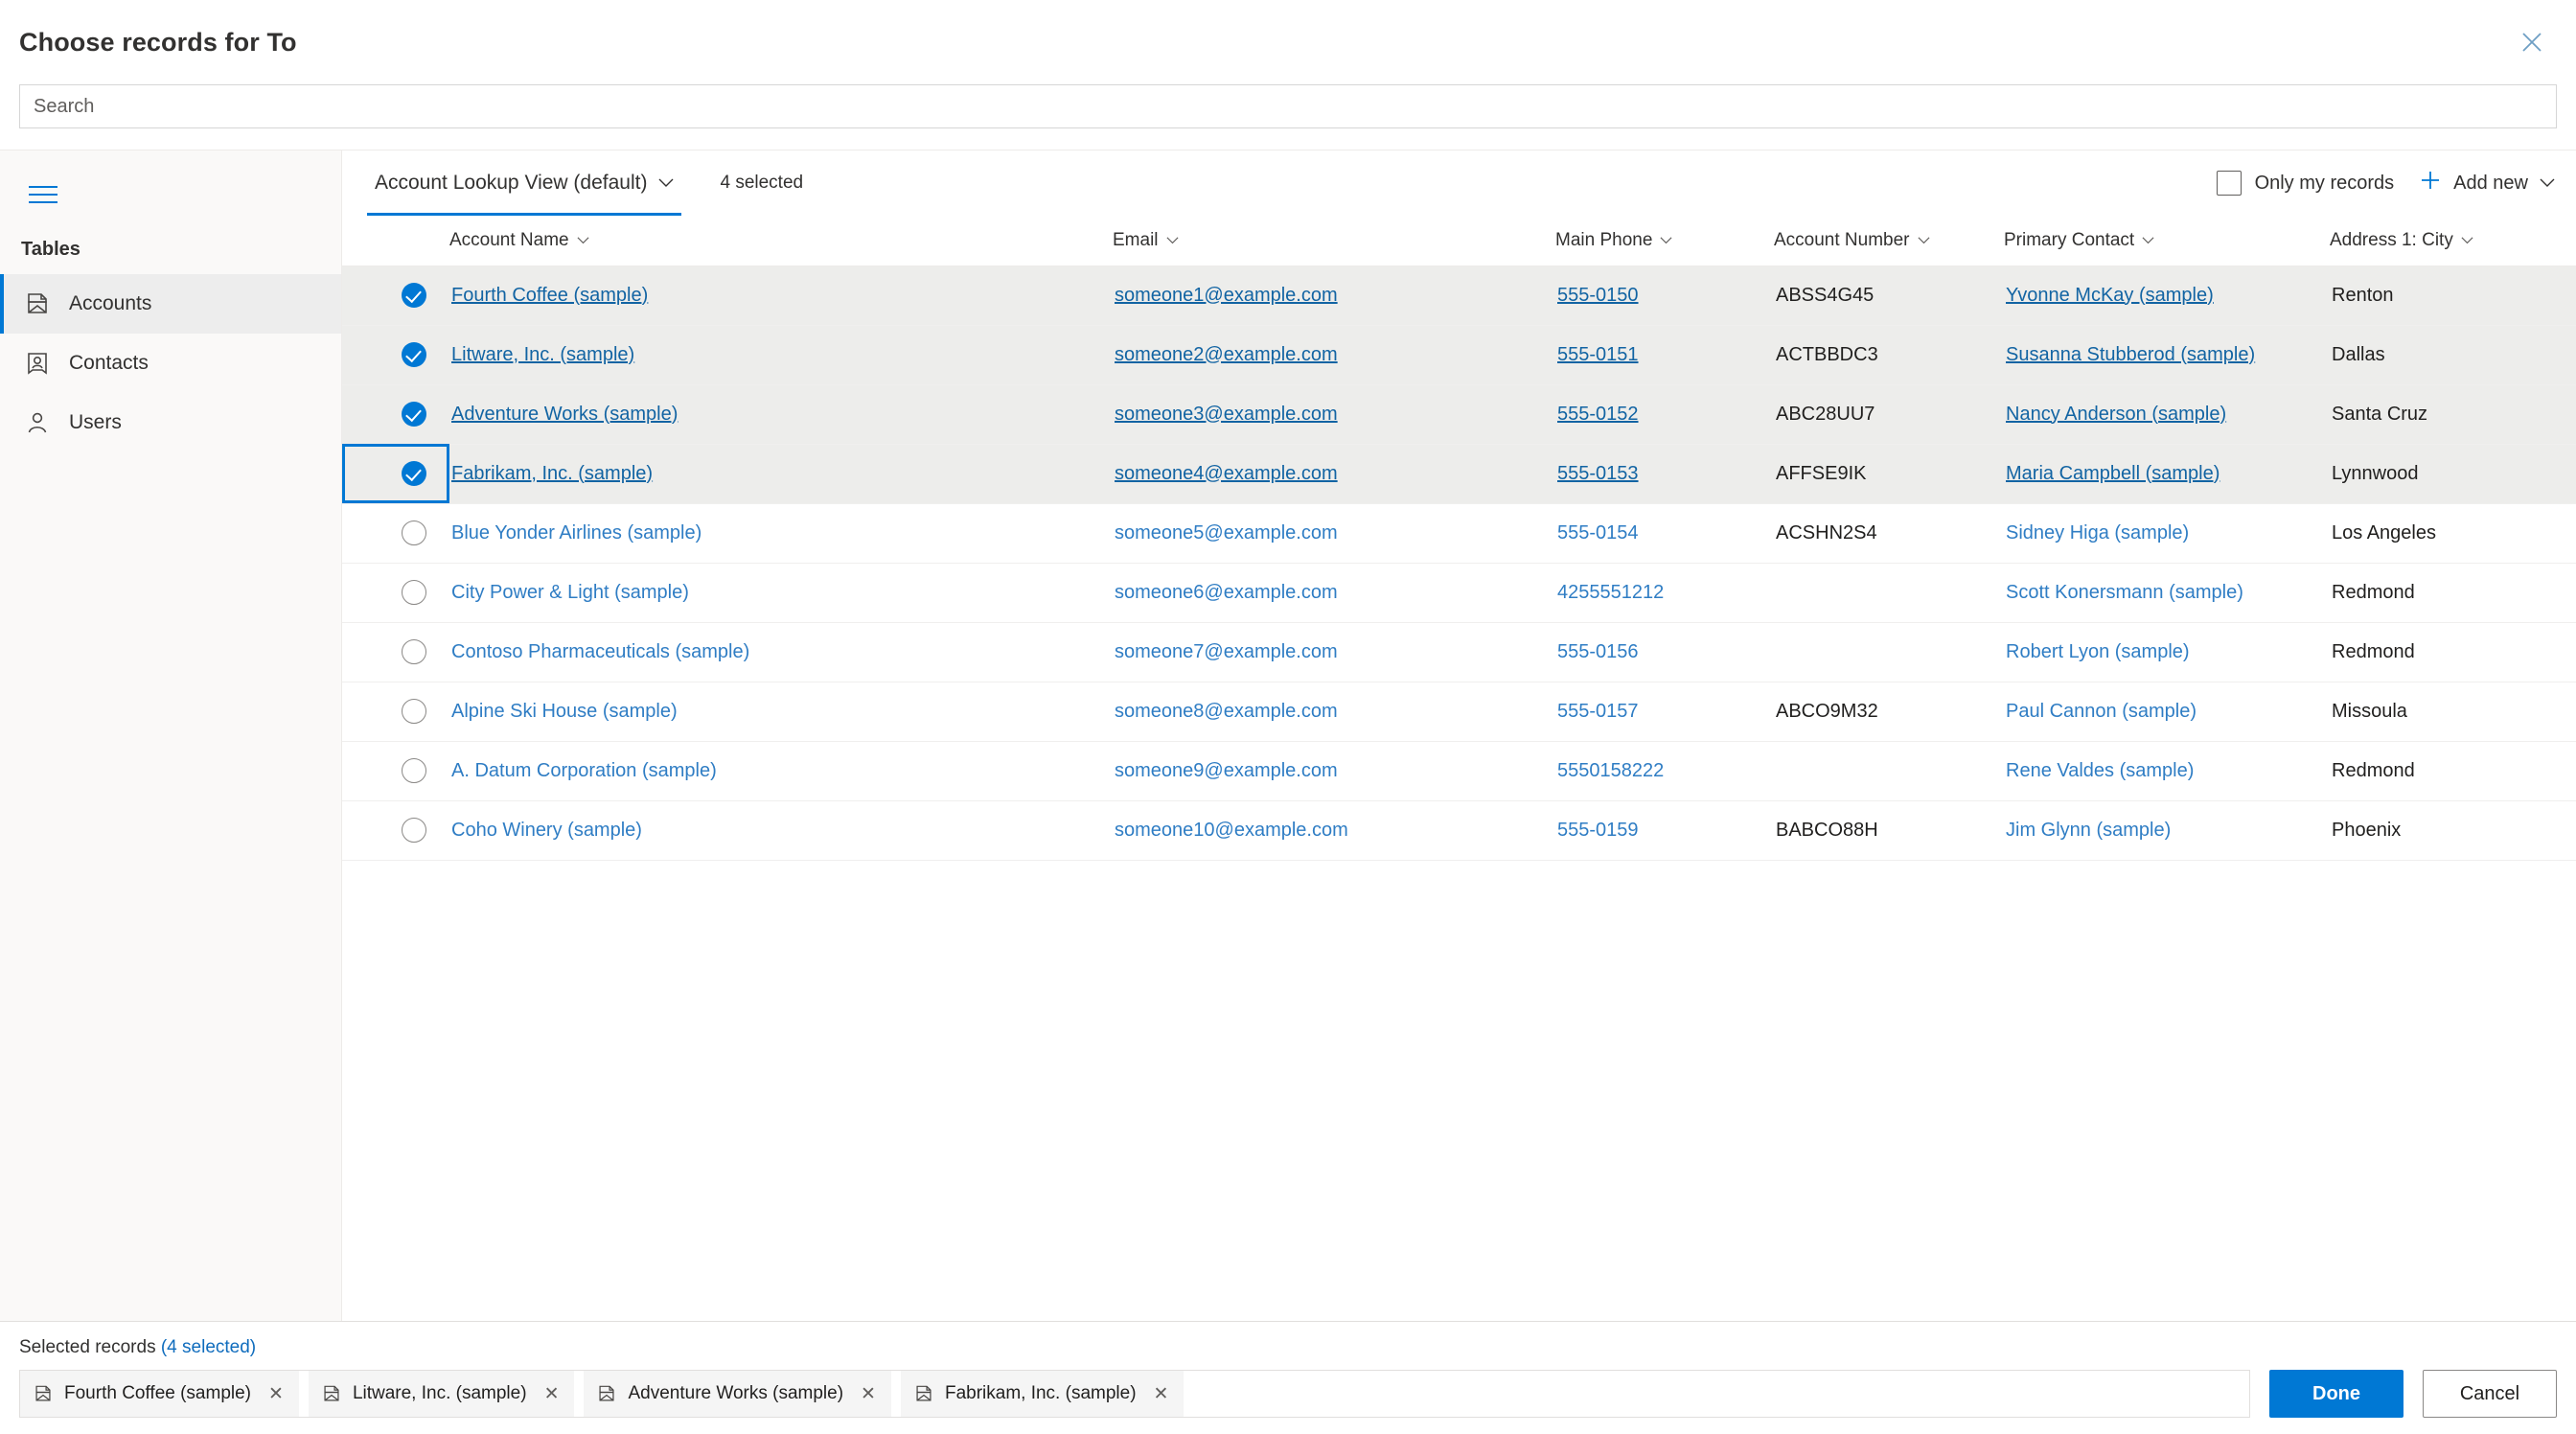 This screenshot has width=2576, height=1434. What do you see at coordinates (2487, 183) in the screenshot?
I see `add-new-button: Add new` at bounding box center [2487, 183].